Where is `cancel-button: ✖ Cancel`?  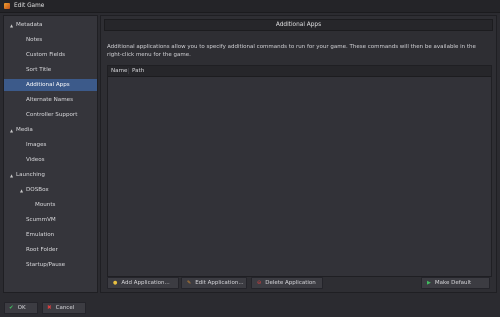
cancel-button: ✖ Cancel is located at coordinates (64, 308).